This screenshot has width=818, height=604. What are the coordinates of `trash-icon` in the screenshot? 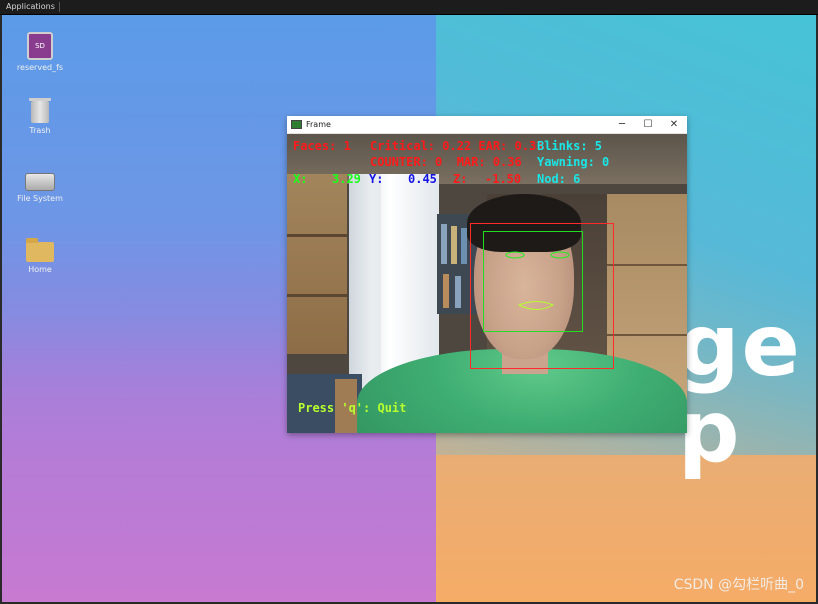 It's located at (40, 110).